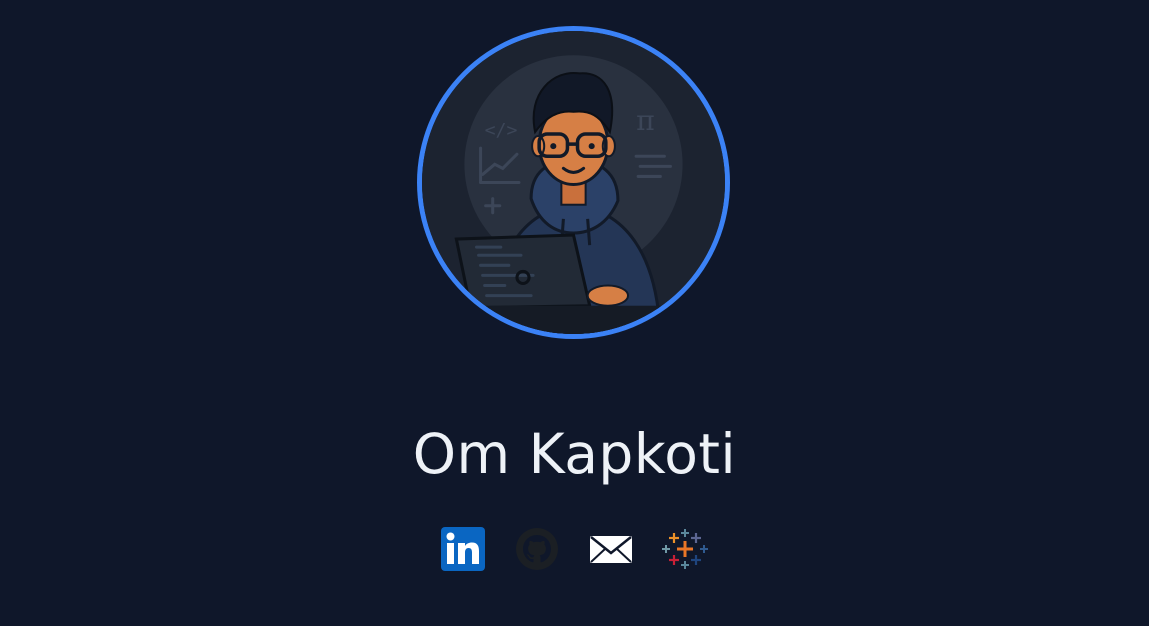 The width and height of the screenshot is (1149, 626). What do you see at coordinates (574, 549) in the screenshot?
I see `social-links` at bounding box center [574, 549].